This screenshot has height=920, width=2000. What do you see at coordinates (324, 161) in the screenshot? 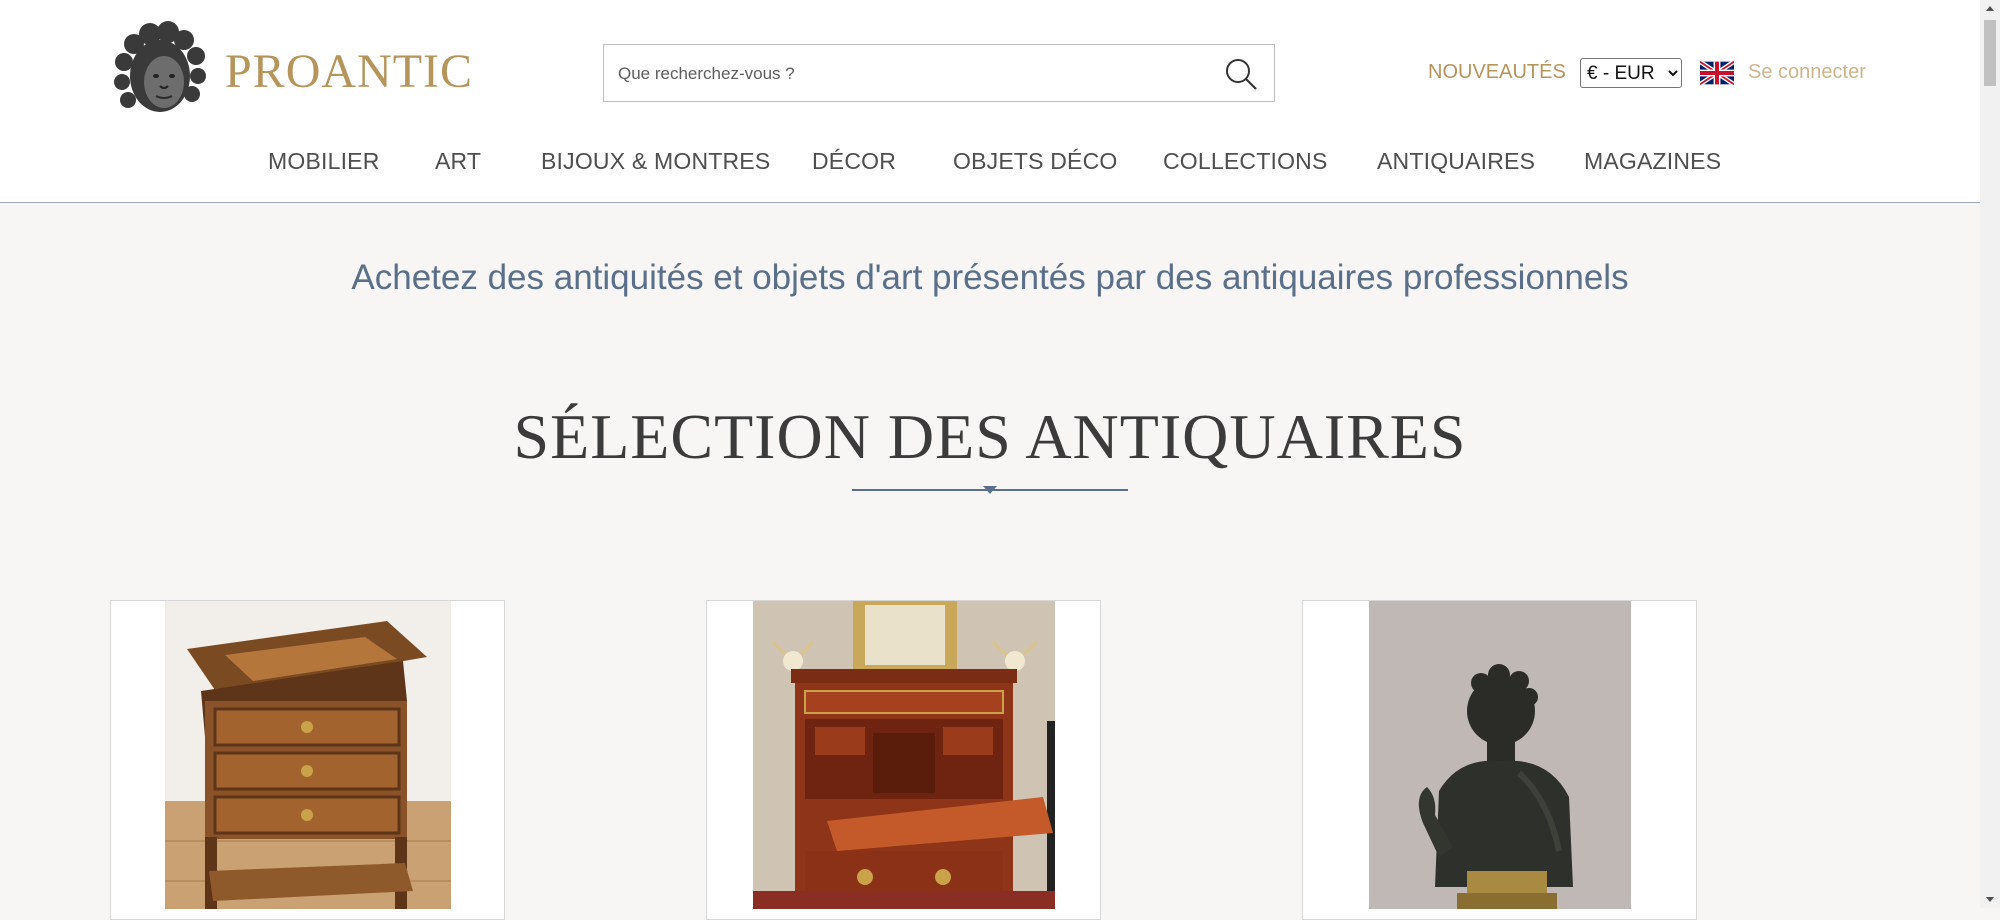
I see `nav-item-mobilier: MOBILIER` at bounding box center [324, 161].